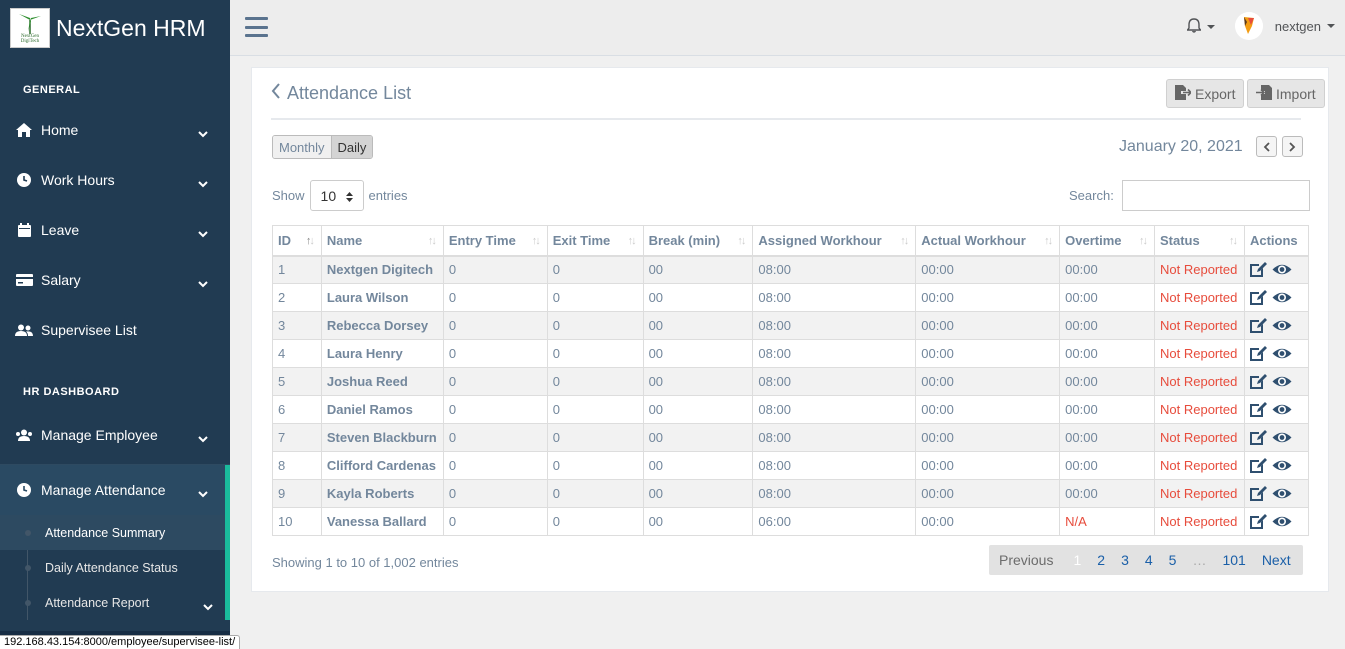 This screenshot has width=1345, height=649. Describe the element at coordinates (1077, 560) in the screenshot. I see `pagination-page-1: 1` at that location.